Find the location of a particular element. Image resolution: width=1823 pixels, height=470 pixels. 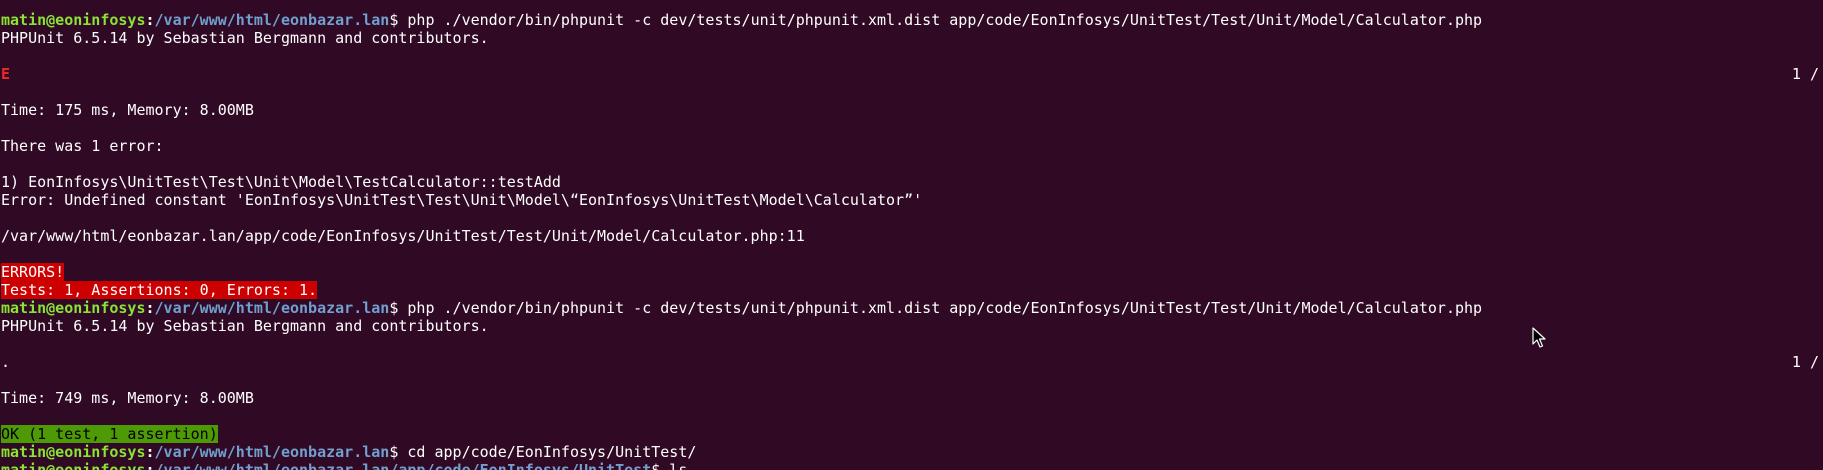

output-line: Time: 749 ms, Memory: 8.00MB is located at coordinates (127, 398).